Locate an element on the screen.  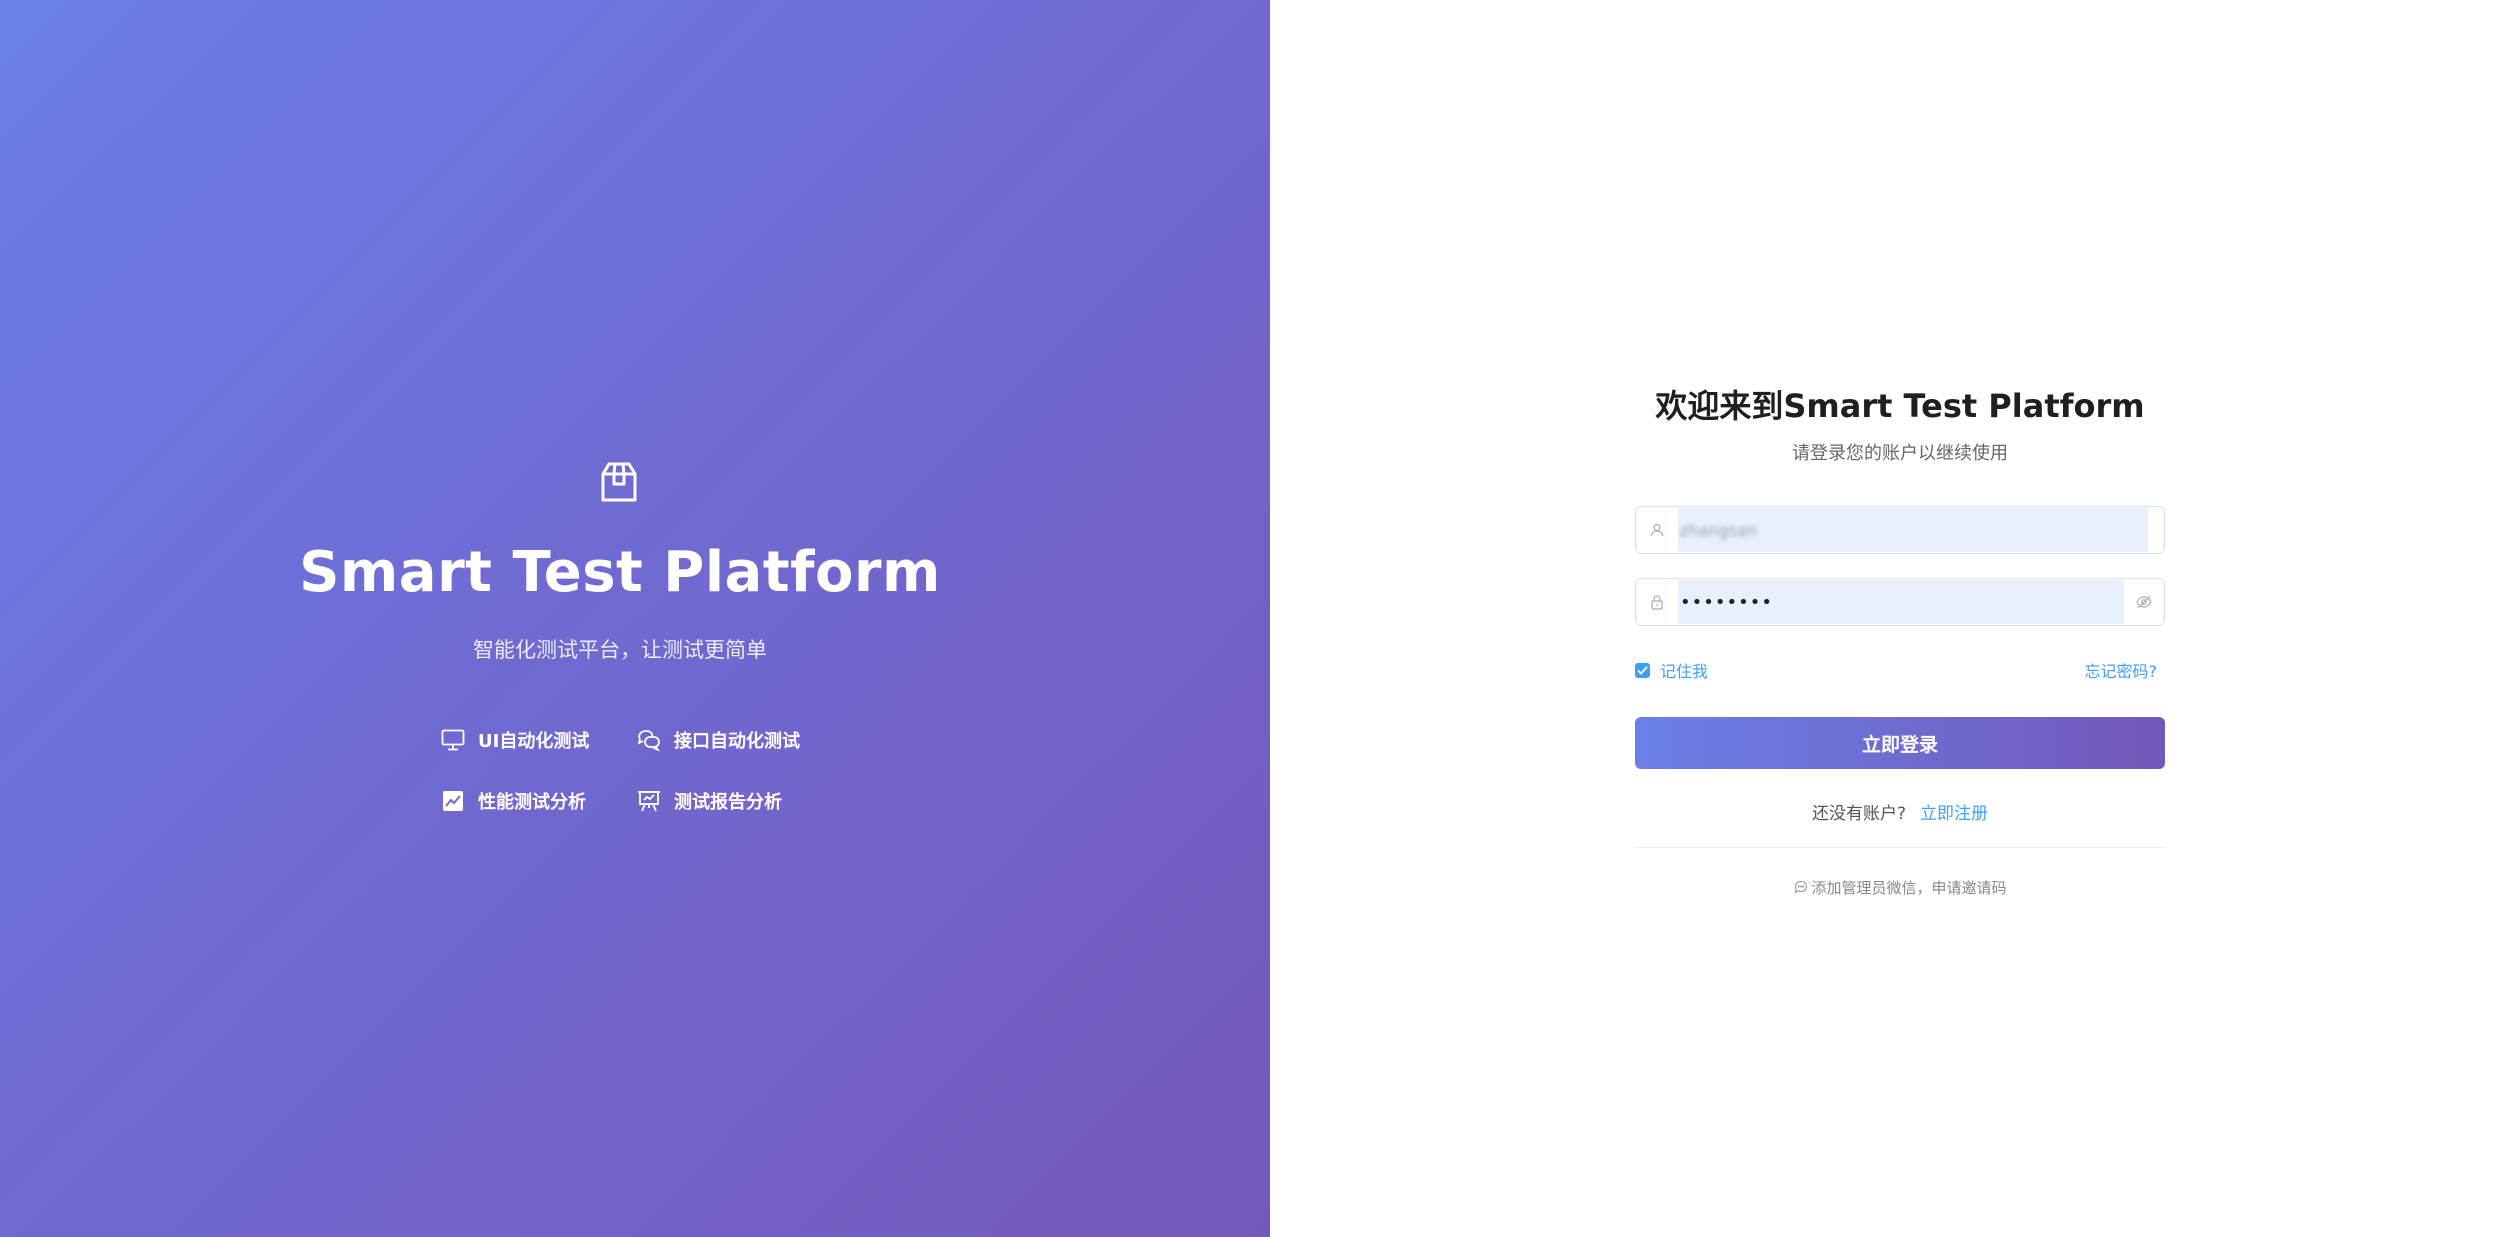
no-account-text: 还没有账户? is located at coordinates (1859, 814).